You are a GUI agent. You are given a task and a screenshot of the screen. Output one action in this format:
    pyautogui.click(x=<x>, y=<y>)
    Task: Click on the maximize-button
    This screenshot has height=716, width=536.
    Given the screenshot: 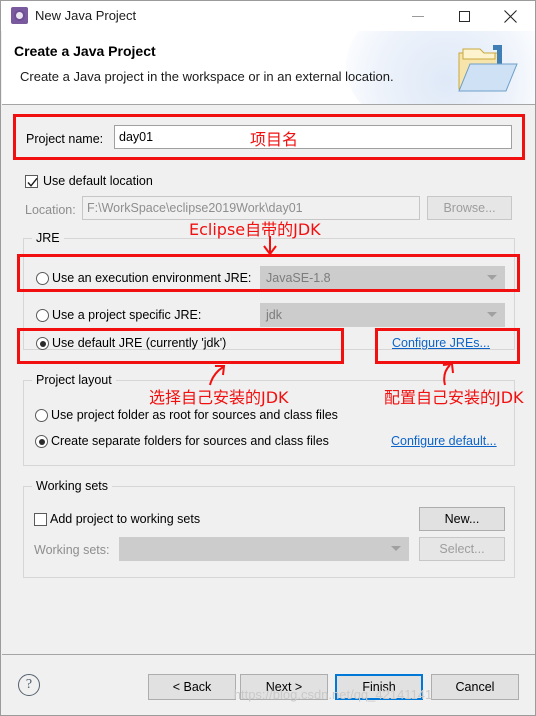 What is the action you would take?
    pyautogui.click(x=466, y=16)
    